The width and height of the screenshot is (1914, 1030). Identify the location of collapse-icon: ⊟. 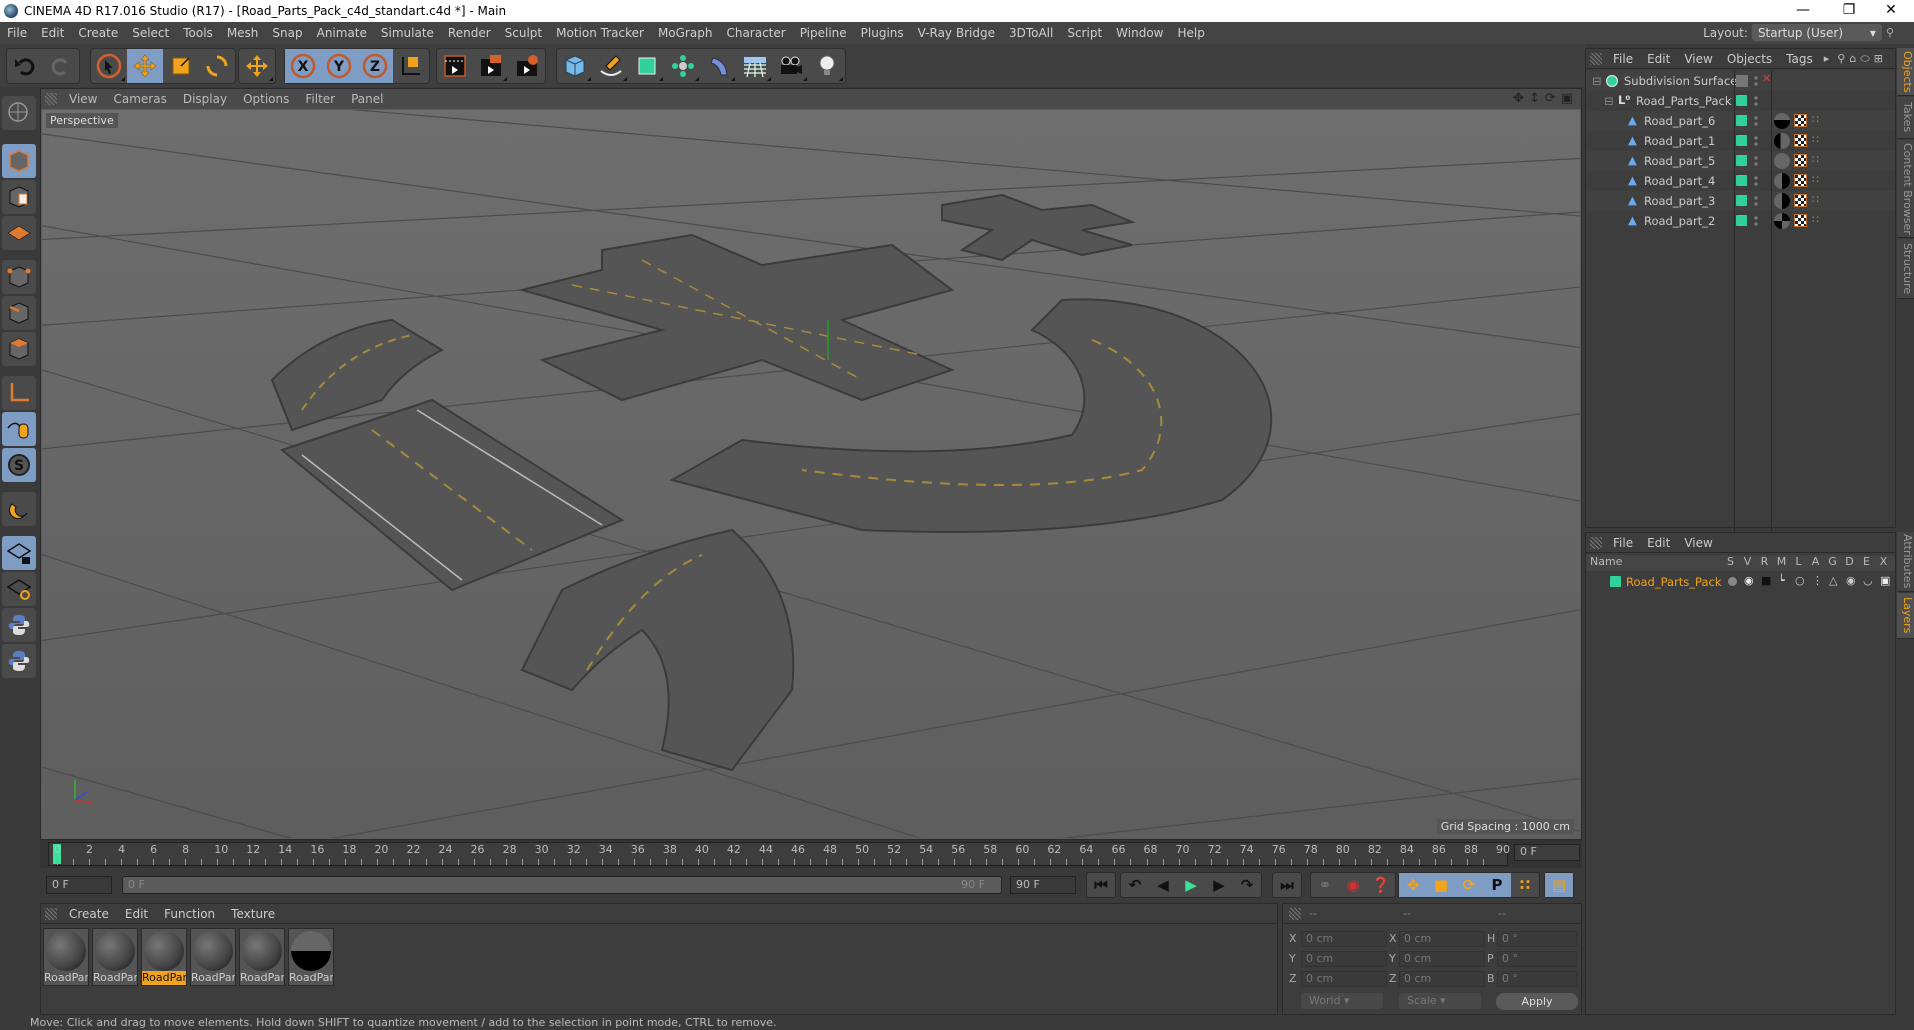
(1597, 81).